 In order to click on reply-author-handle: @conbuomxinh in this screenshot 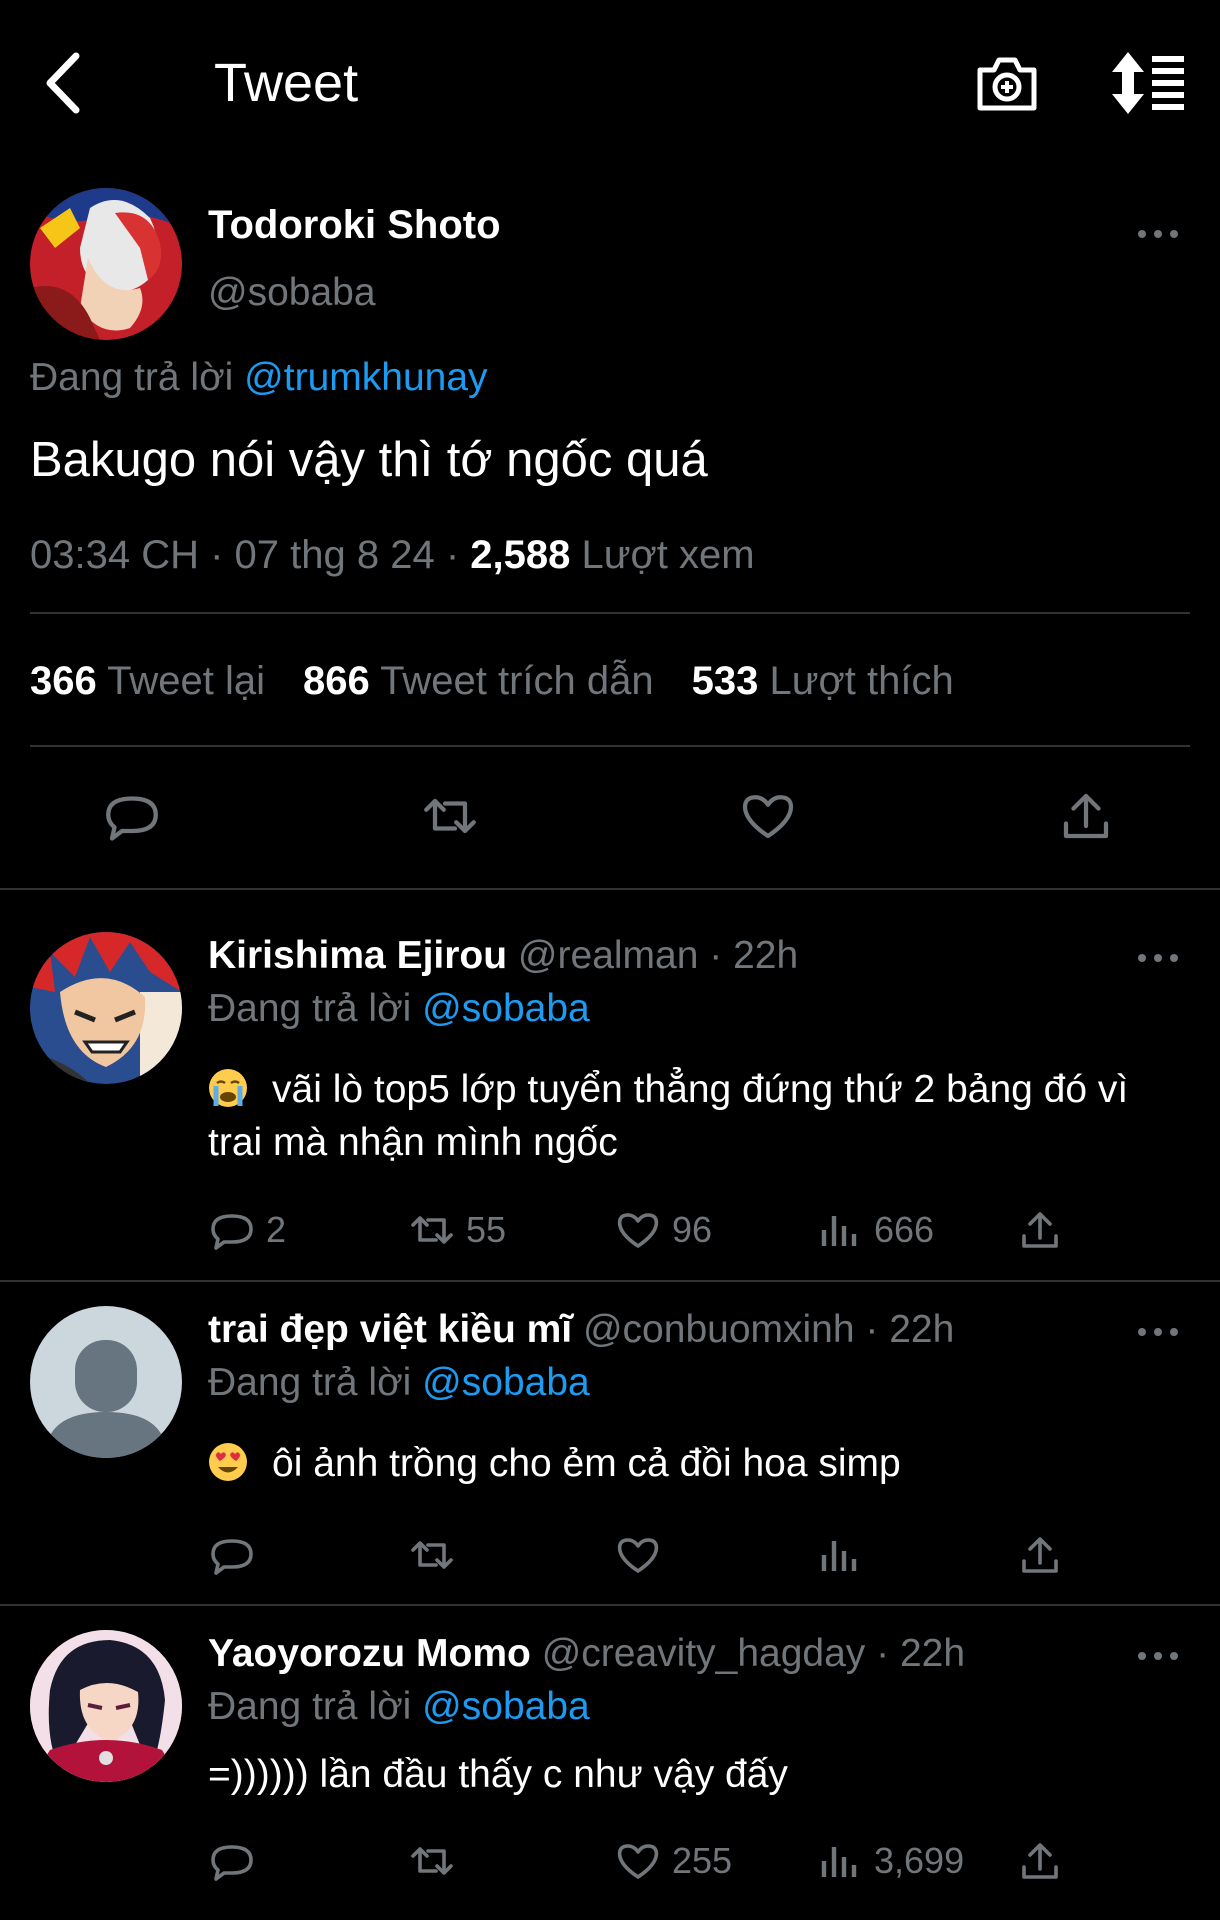, I will do `click(719, 1329)`.